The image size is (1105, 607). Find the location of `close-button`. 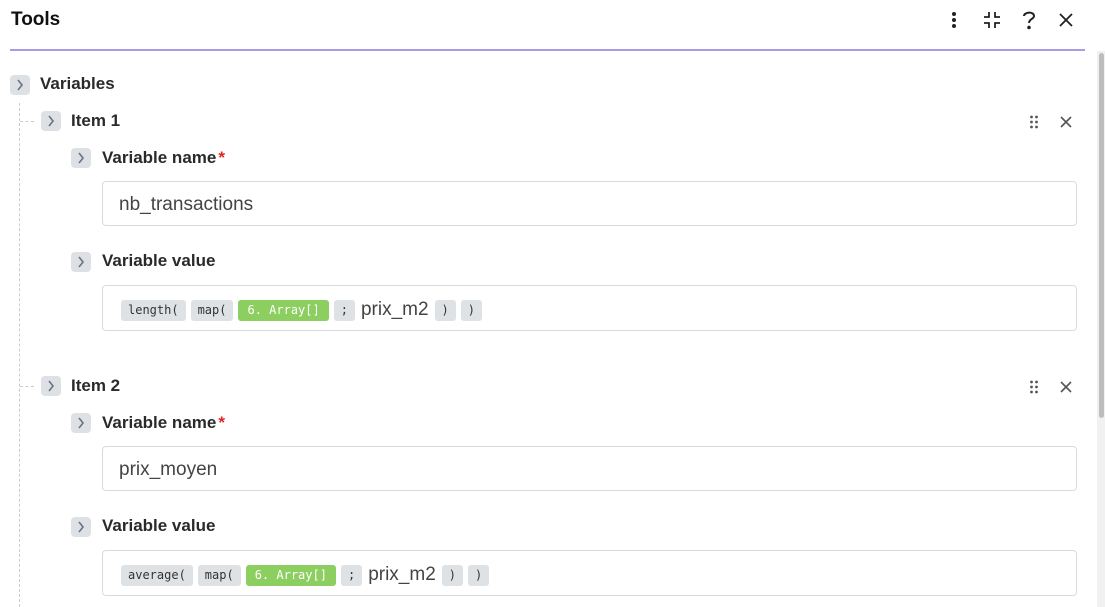

close-button is located at coordinates (1066, 20).